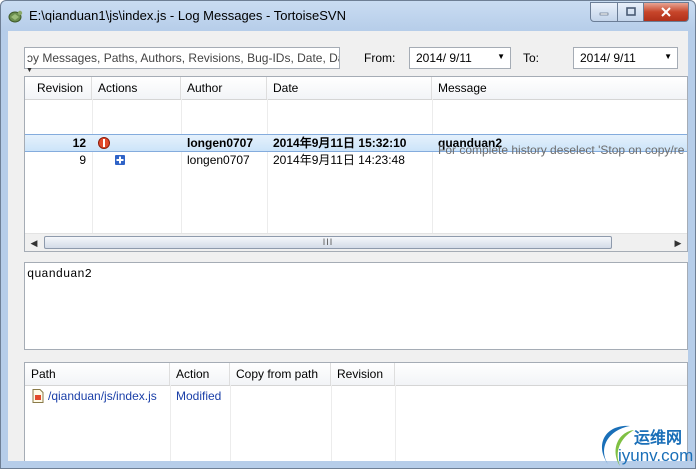 The height and width of the screenshot is (469, 696). I want to click on close-icon, so click(666, 12).